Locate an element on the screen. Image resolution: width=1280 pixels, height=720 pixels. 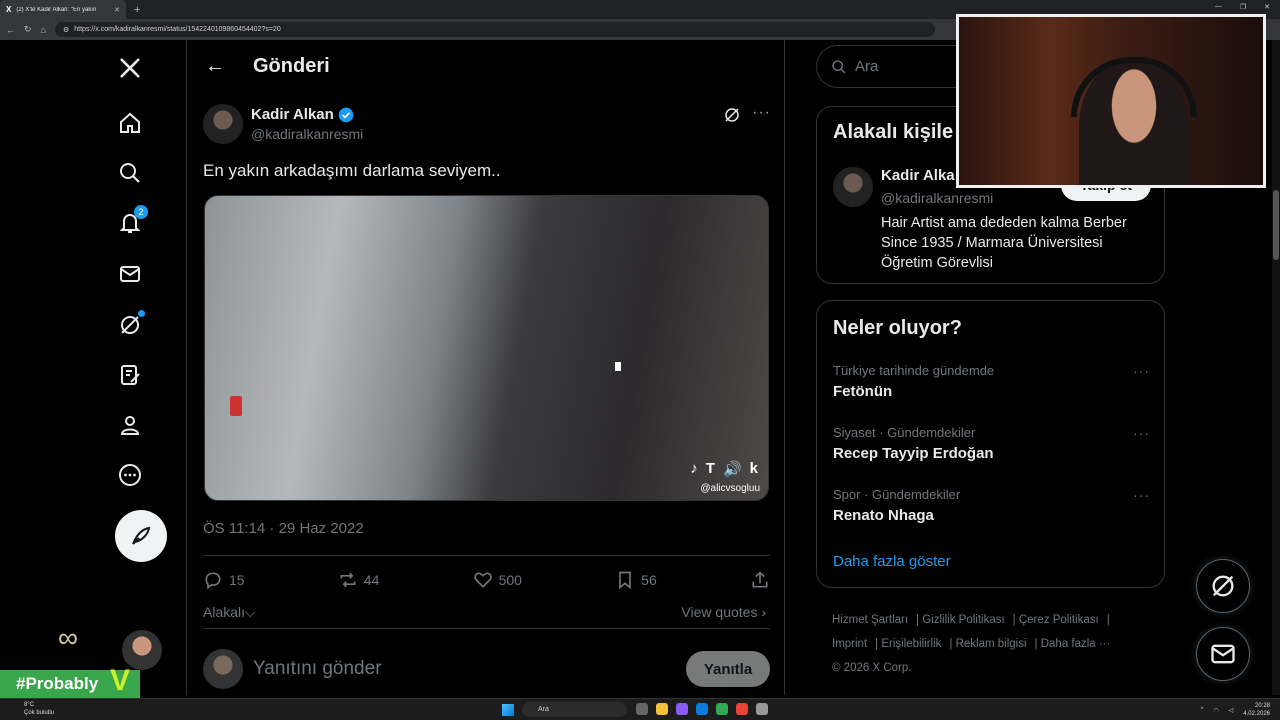
profile-icon is located at coordinates (130, 425).